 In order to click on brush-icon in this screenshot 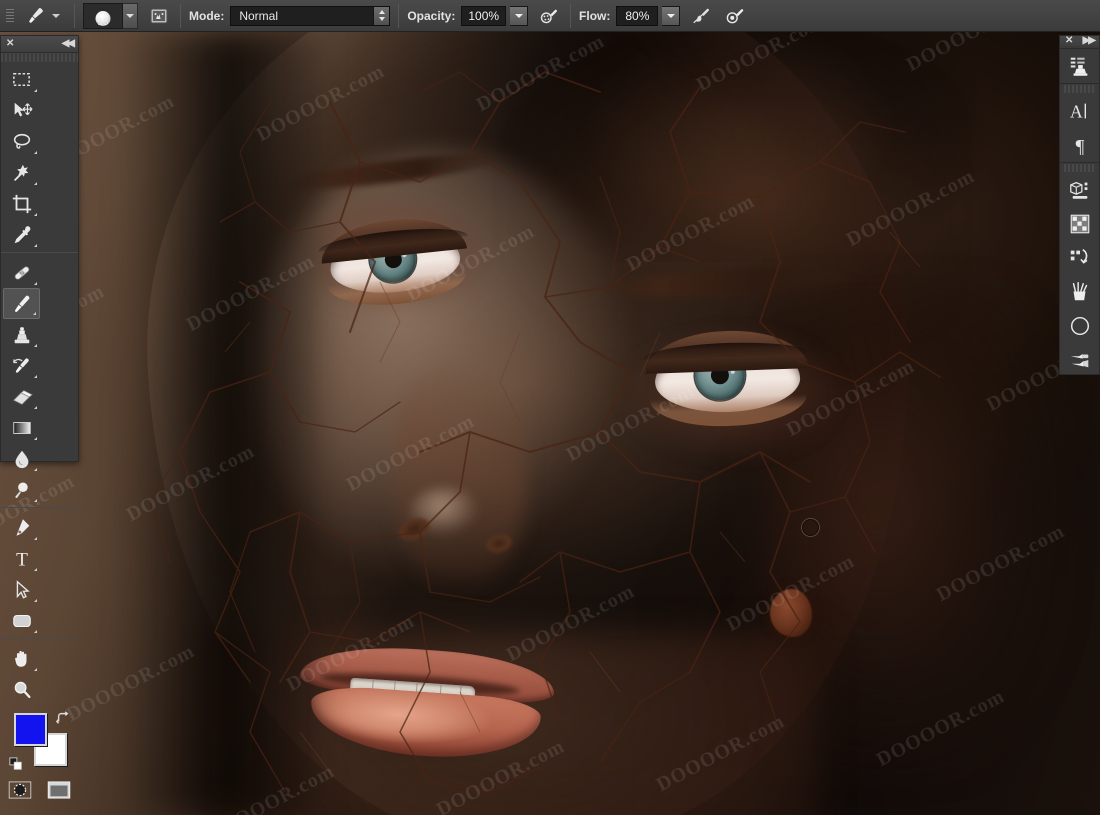, I will do `click(35, 16)`.